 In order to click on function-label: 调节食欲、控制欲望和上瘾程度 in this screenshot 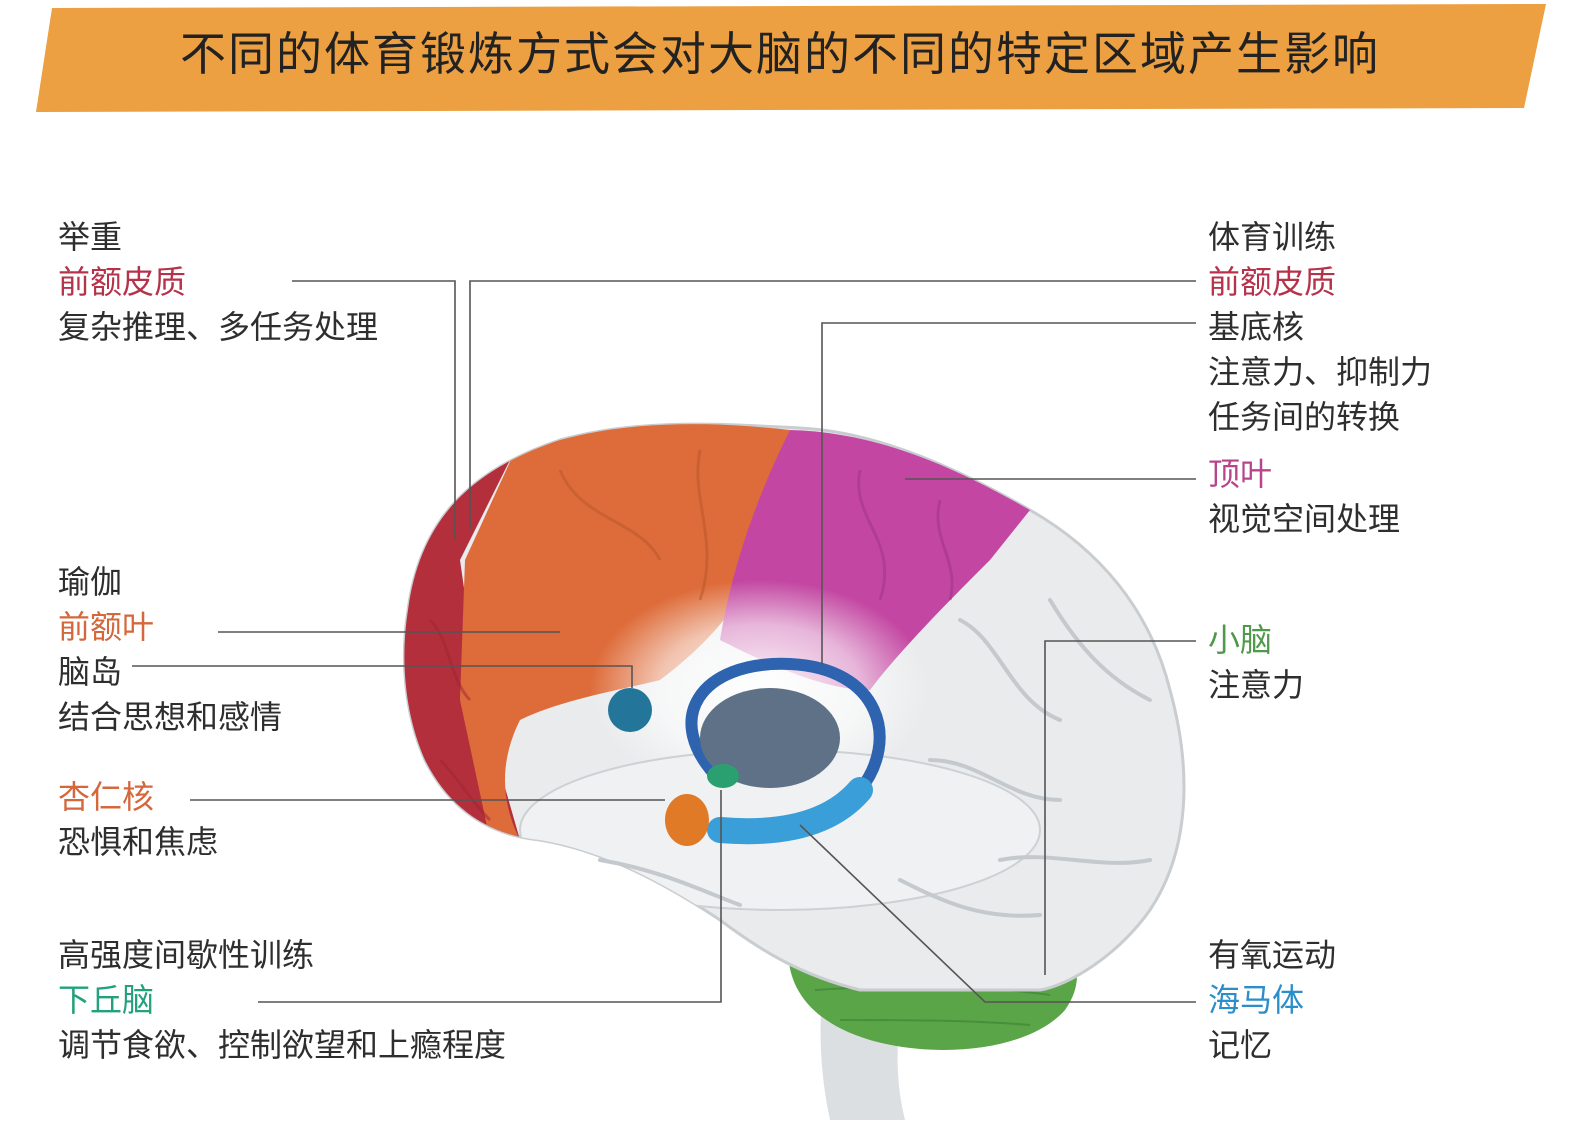, I will do `click(282, 1045)`.